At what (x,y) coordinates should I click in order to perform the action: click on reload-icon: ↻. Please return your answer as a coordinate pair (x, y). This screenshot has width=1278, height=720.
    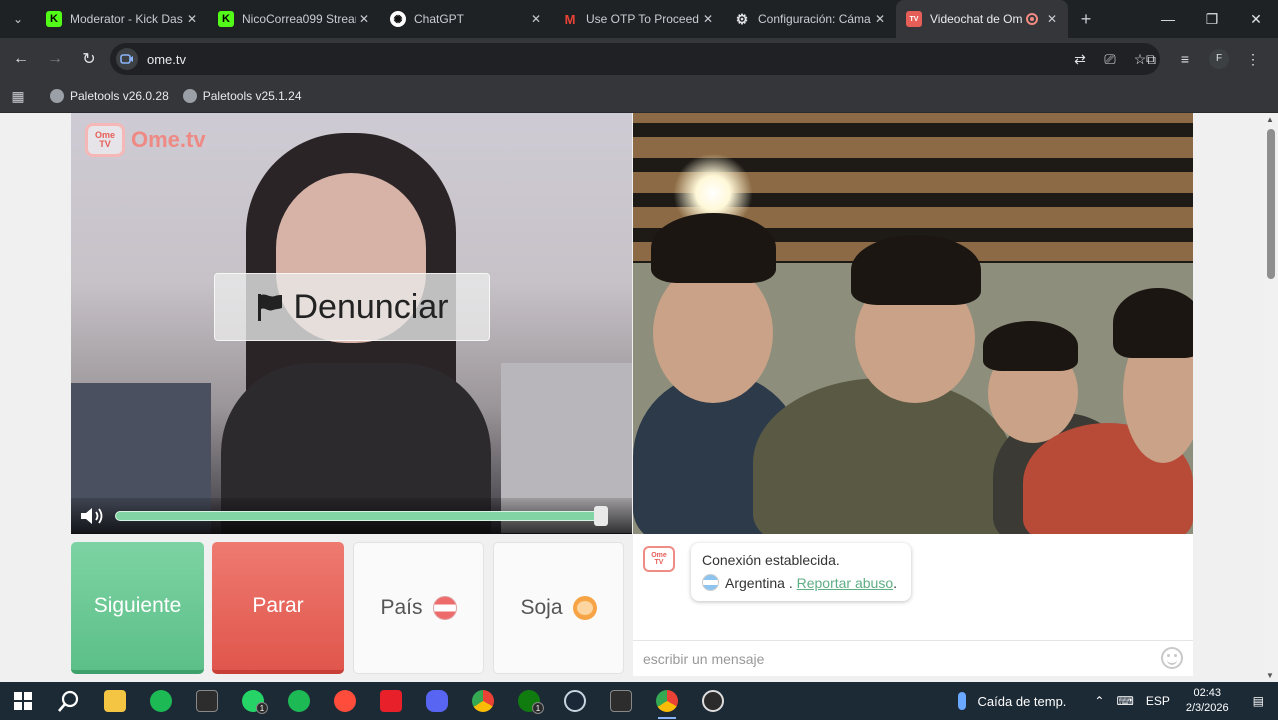
    Looking at the image, I should click on (89, 59).